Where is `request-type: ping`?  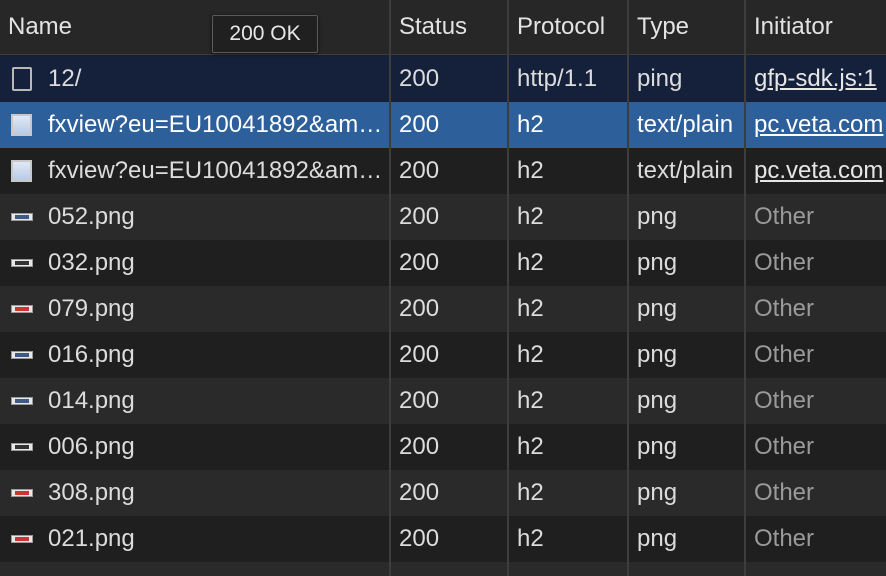
request-type: ping is located at coordinates (660, 78).